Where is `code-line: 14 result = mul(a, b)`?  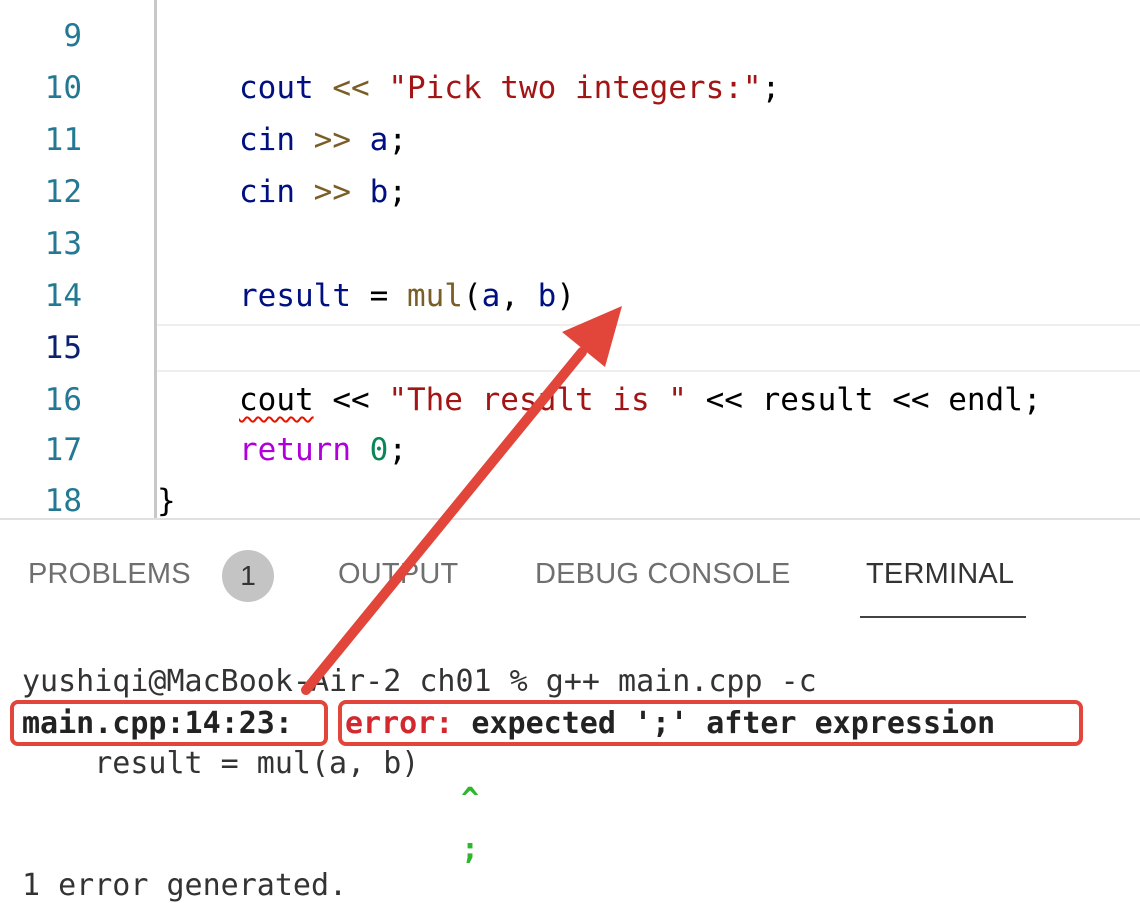 code-line: 14 result = mul(a, b) is located at coordinates (570, 296).